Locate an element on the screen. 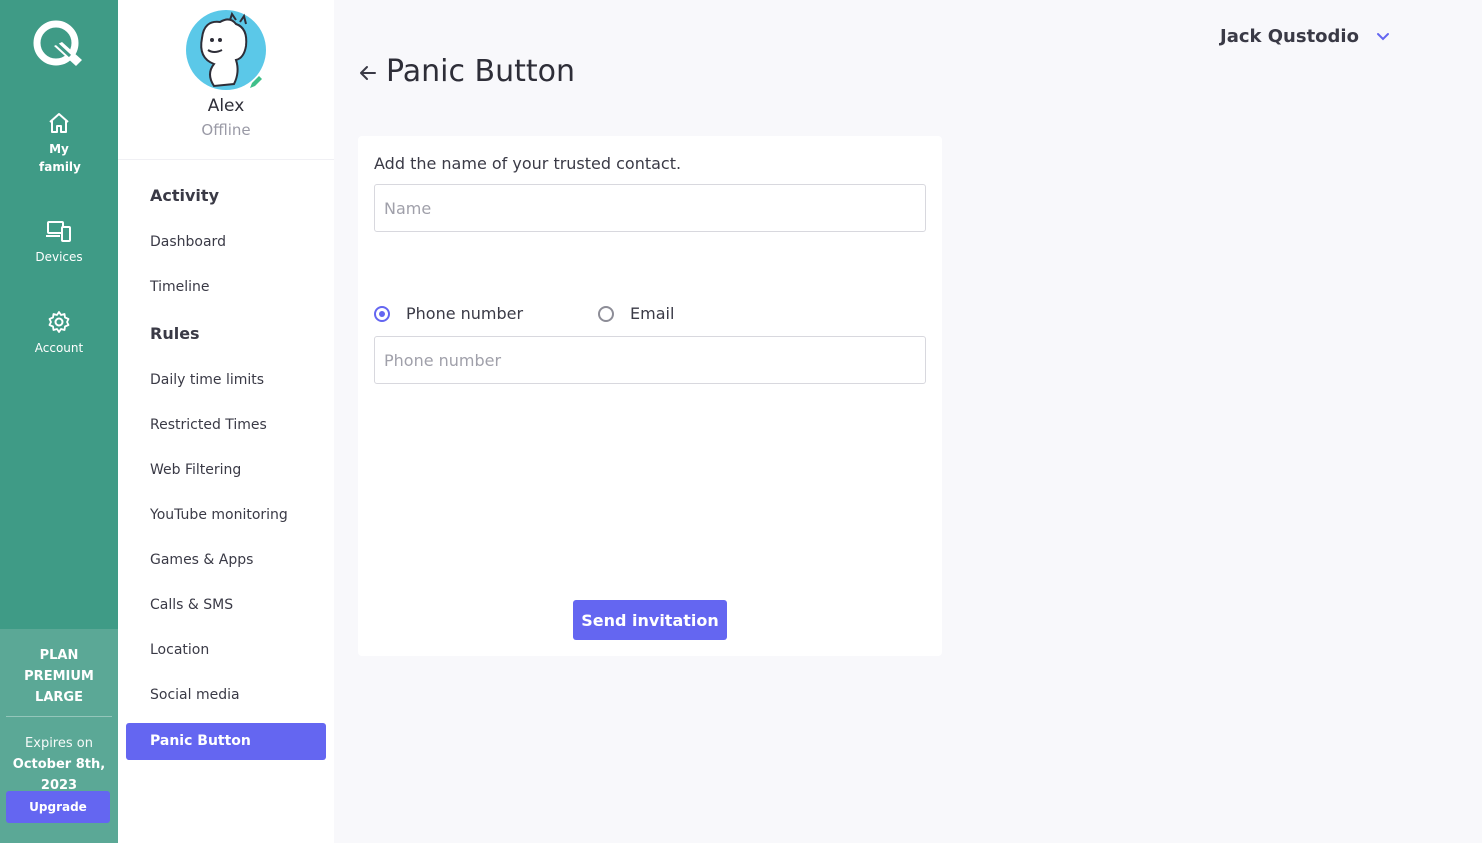 This screenshot has width=1482, height=843. home-icon is located at coordinates (59, 123).